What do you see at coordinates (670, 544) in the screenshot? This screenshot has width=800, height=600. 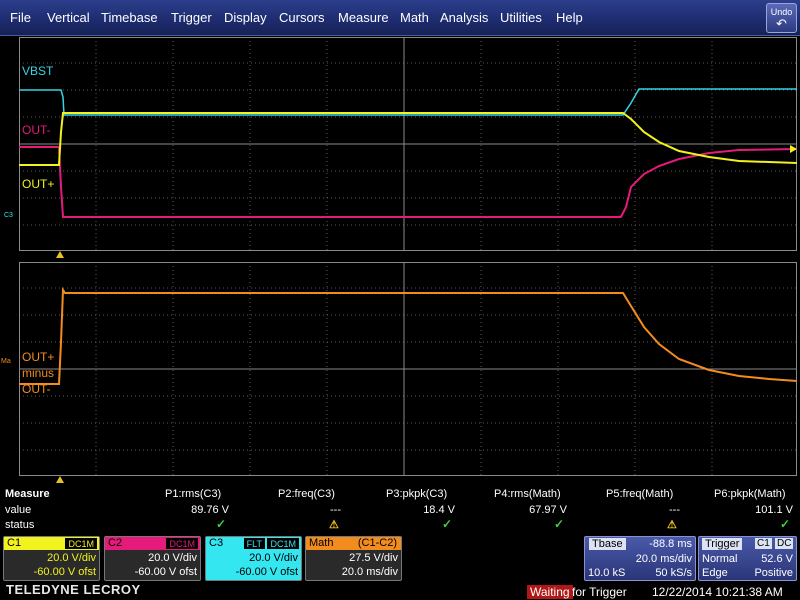 I see `timebase-delay: -88.8 ms` at bounding box center [670, 544].